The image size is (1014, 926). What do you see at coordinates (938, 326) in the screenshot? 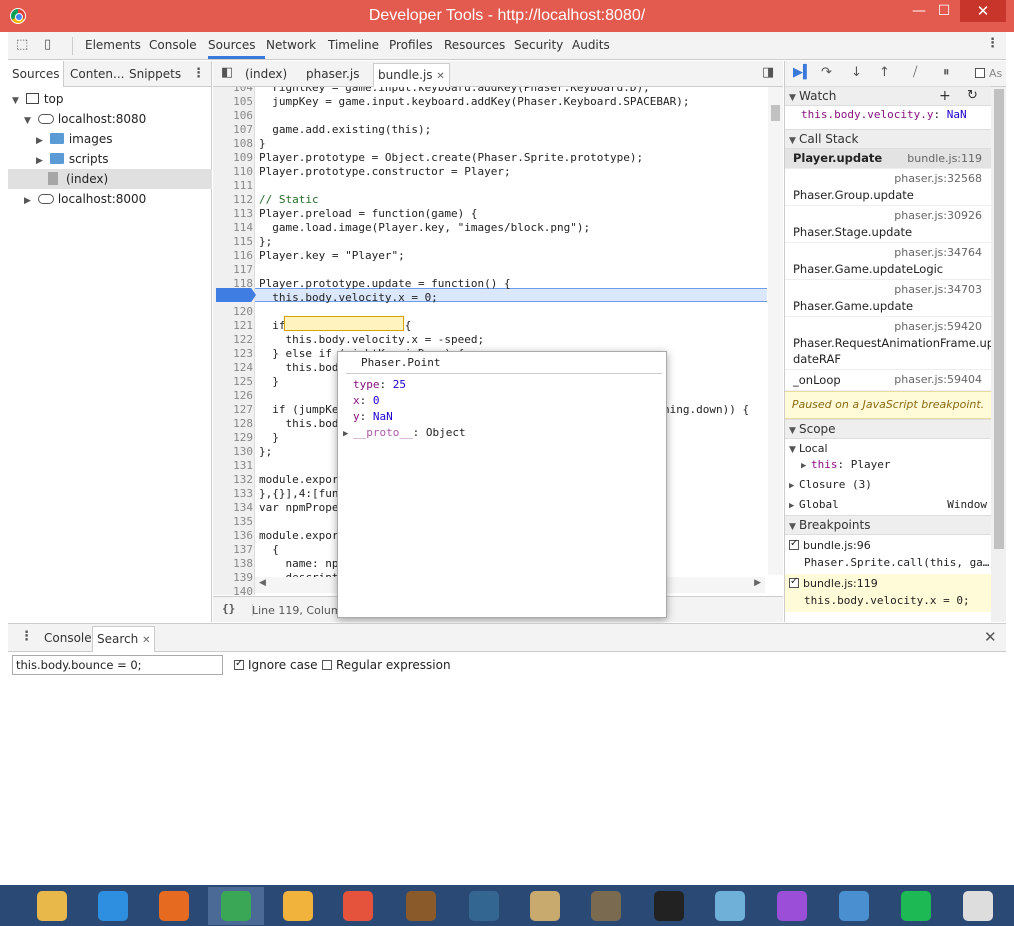
I see `frame-location: phaser.js:59420` at bounding box center [938, 326].